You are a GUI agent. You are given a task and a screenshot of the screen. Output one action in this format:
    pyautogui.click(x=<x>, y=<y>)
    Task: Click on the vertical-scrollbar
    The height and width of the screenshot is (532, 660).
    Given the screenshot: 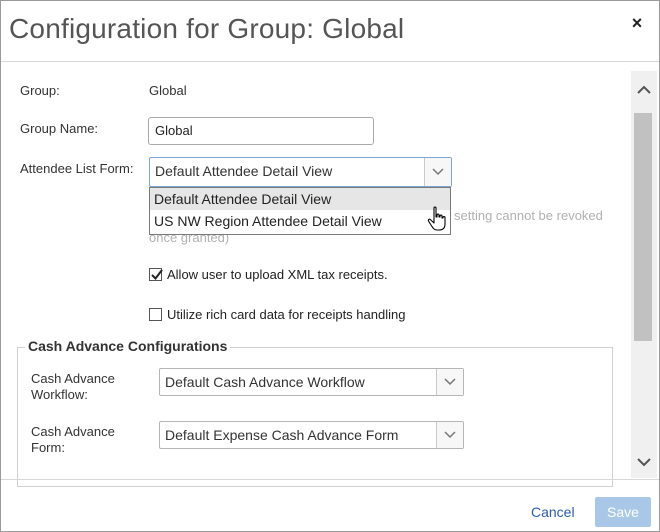 What is the action you would take?
    pyautogui.click(x=644, y=274)
    